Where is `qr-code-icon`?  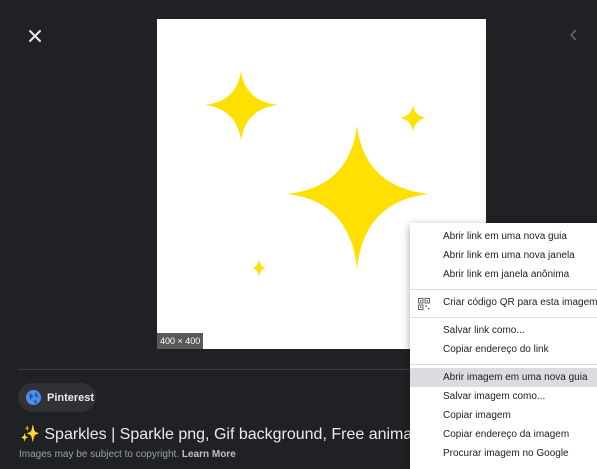
qr-code-icon is located at coordinates (424, 304).